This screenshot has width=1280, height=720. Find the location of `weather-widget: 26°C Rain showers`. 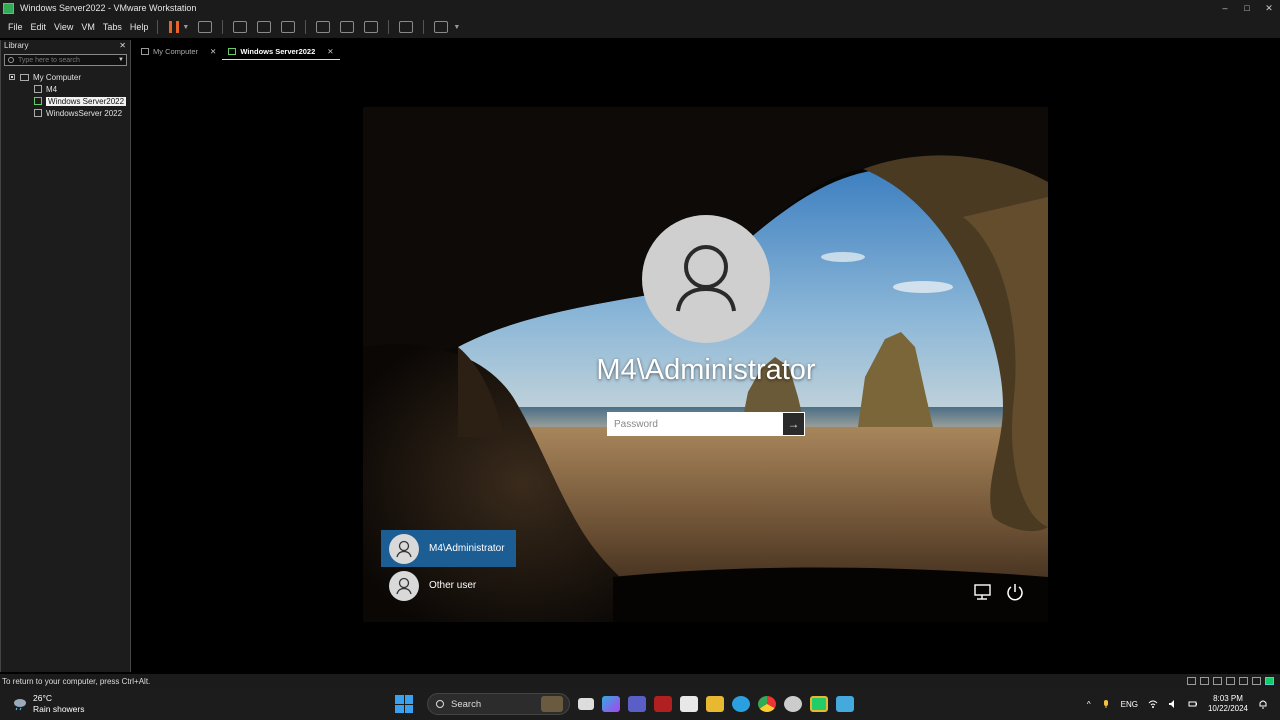

weather-widget: 26°C Rain showers is located at coordinates (48, 704).